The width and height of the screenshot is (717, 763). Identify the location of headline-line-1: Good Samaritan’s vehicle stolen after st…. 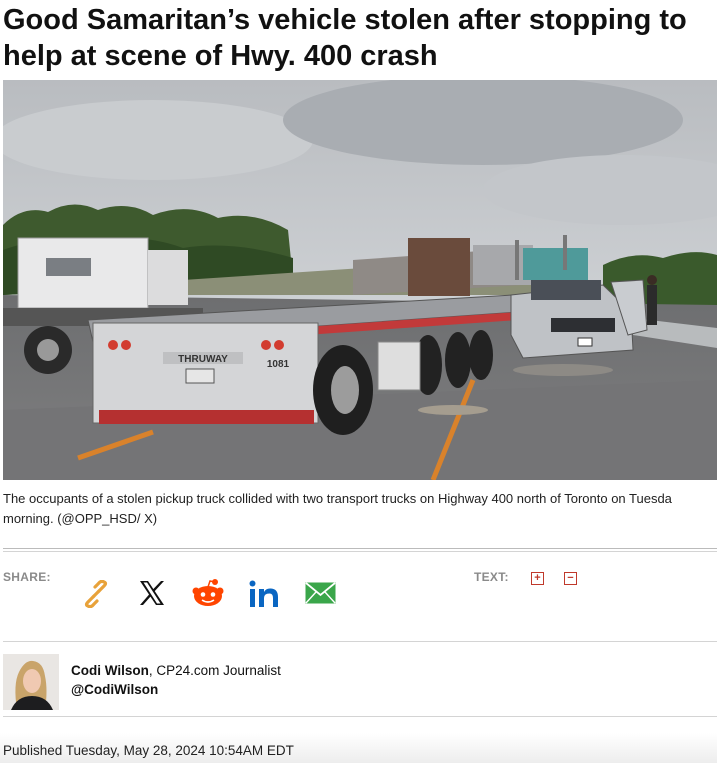
(345, 20).